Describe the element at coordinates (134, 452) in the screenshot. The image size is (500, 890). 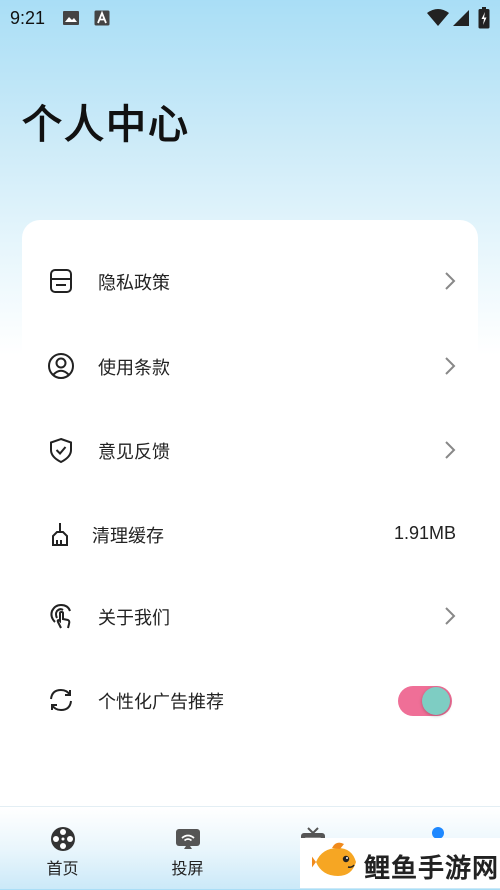
I see `menu-item-label: 意见反馈` at that location.